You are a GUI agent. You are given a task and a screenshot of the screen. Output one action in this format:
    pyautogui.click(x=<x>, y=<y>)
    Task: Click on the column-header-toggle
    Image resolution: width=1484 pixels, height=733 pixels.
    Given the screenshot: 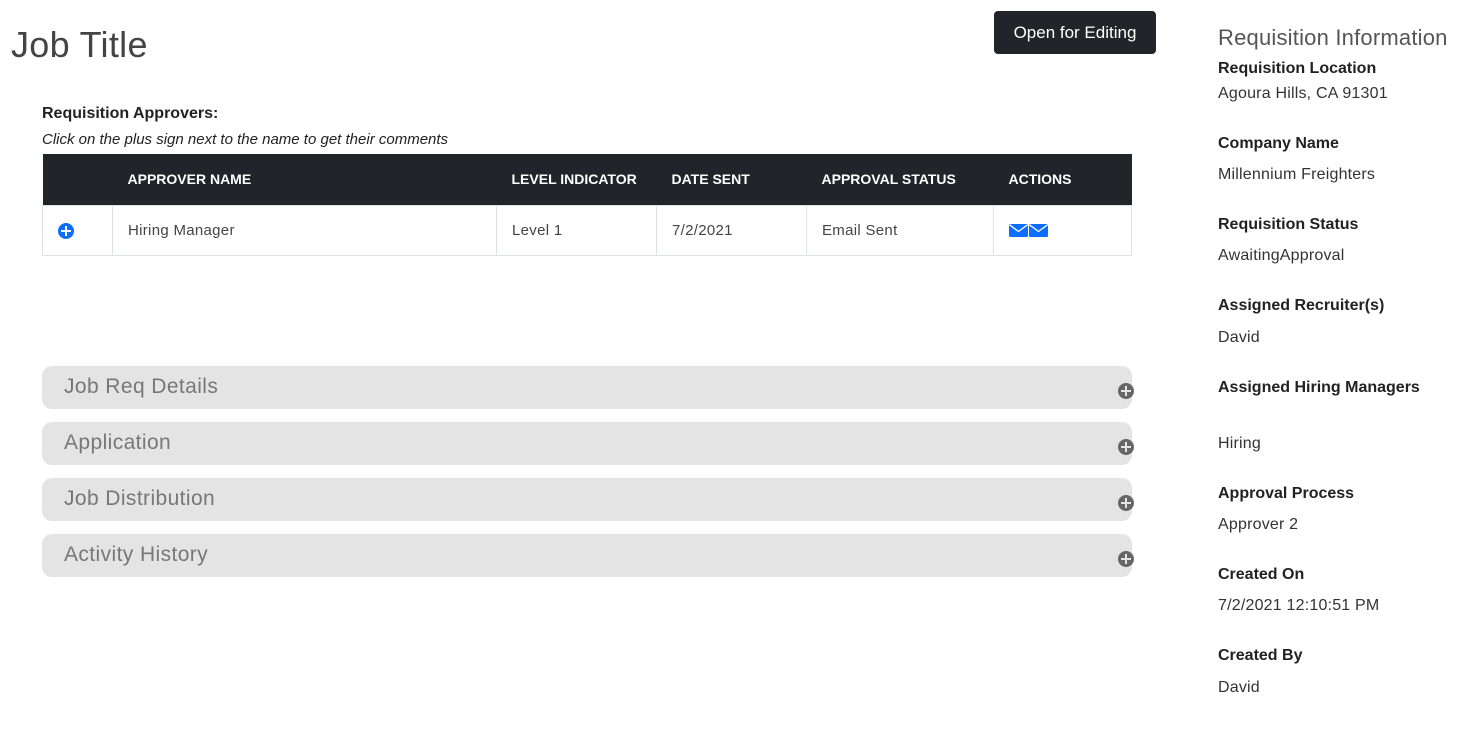 What is the action you would take?
    pyautogui.click(x=78, y=179)
    